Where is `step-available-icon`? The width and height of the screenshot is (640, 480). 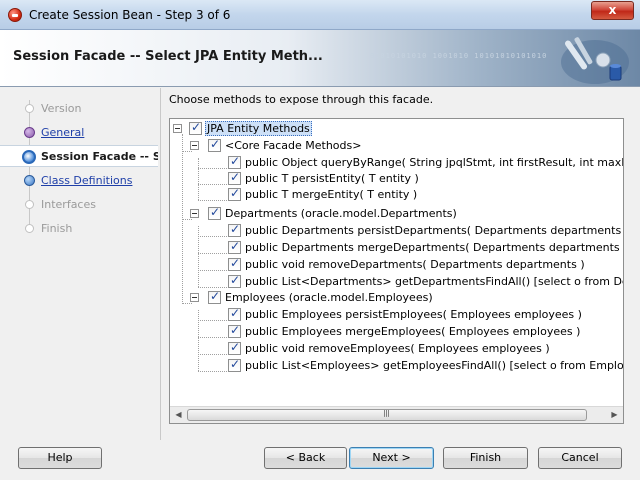
step-available-icon is located at coordinates (29, 180).